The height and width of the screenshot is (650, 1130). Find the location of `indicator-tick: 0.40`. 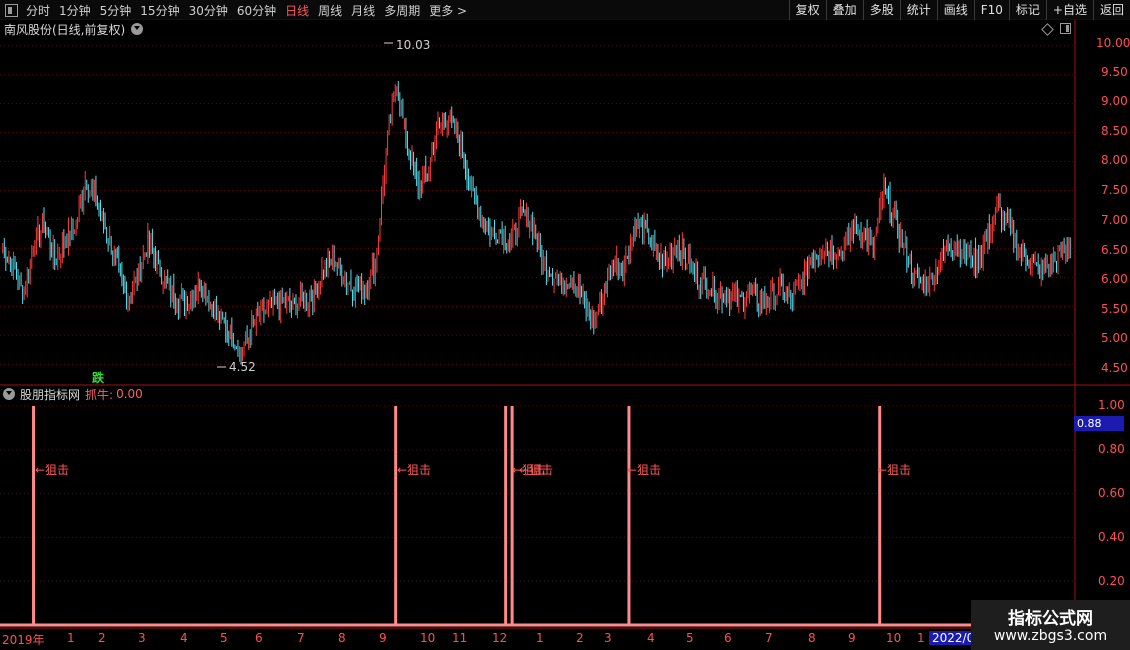

indicator-tick: 0.40 is located at coordinates (1111, 537).